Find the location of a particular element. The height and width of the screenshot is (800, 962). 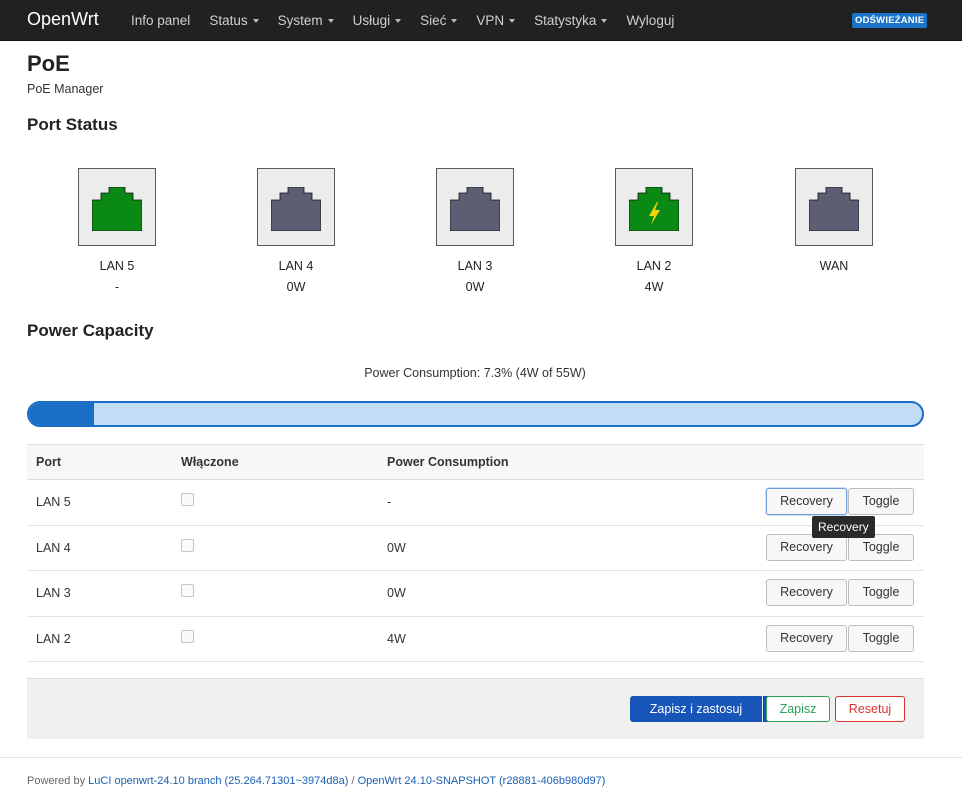

footer-divider is located at coordinates (481, 757).